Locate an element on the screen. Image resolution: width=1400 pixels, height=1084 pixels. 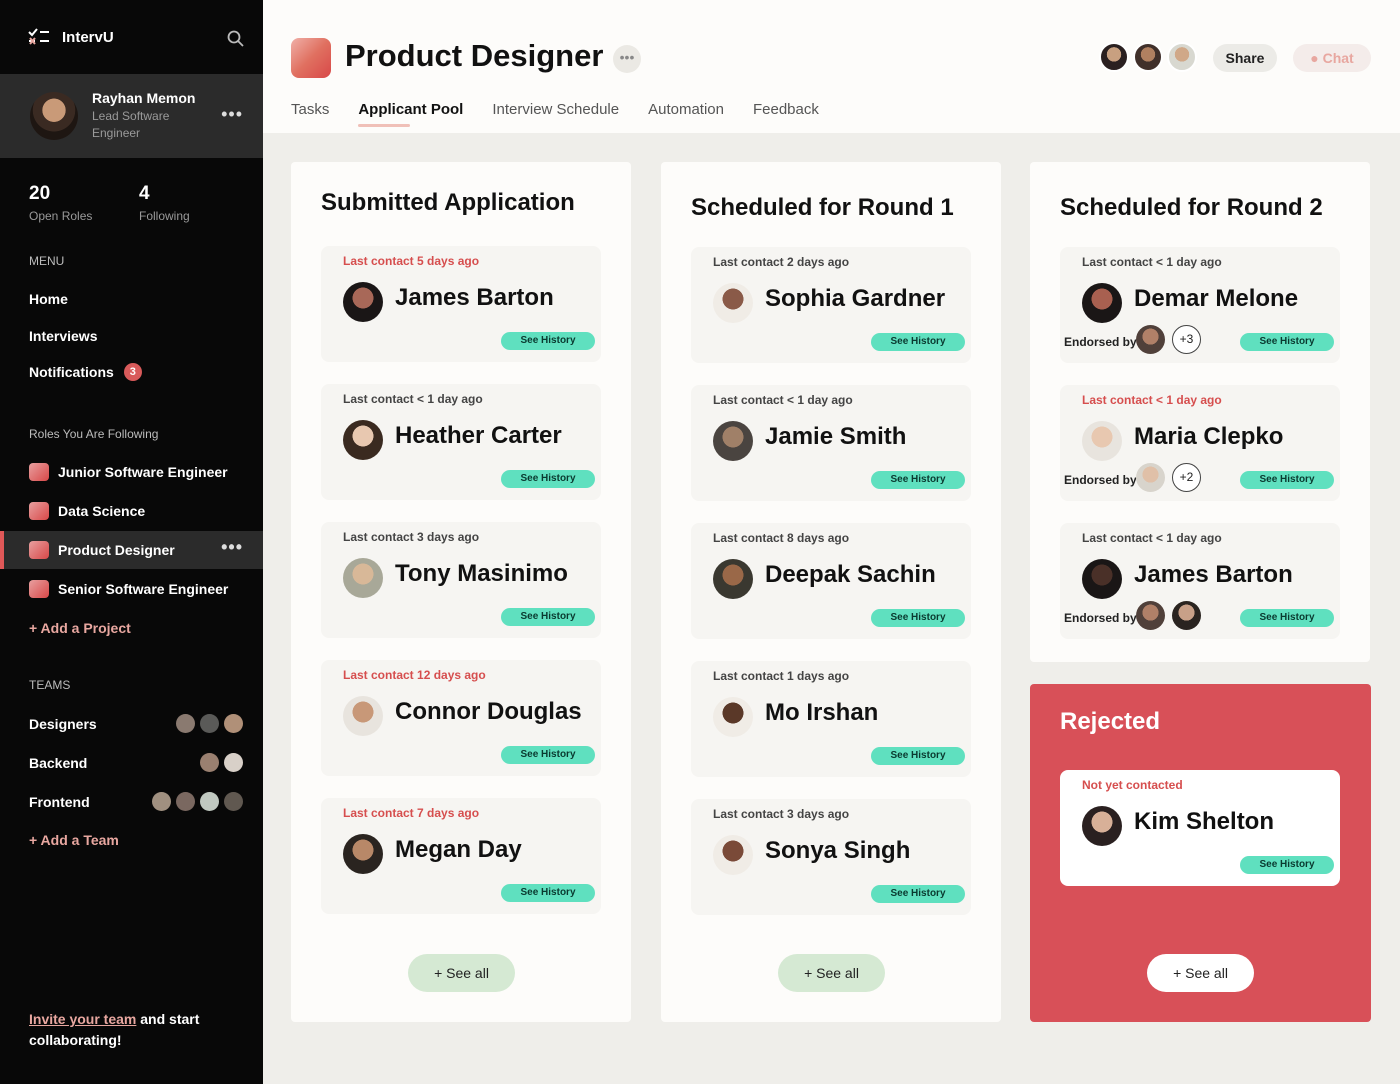
last-contact: Last contact 8 days ago is located at coordinates (781, 538).